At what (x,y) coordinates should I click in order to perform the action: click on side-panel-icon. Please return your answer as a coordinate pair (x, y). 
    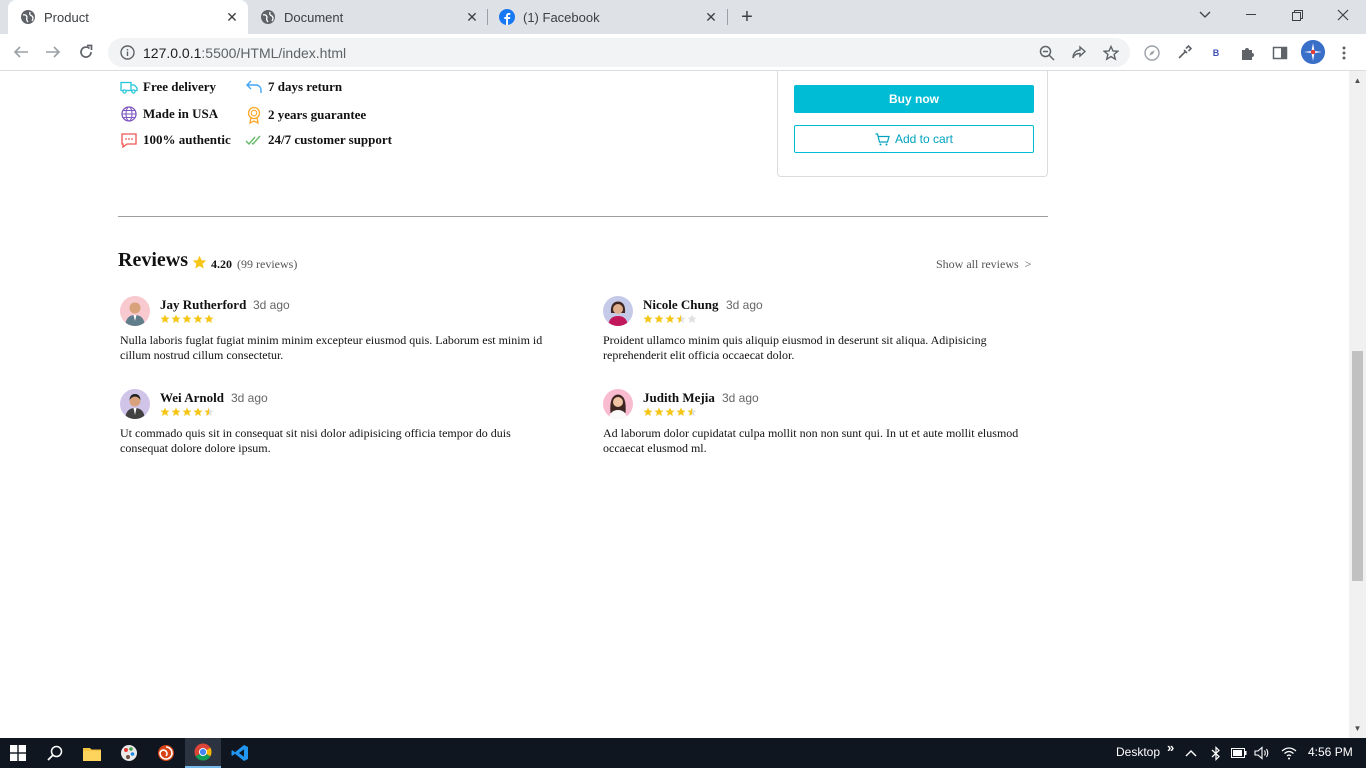
    Looking at the image, I should click on (1280, 53).